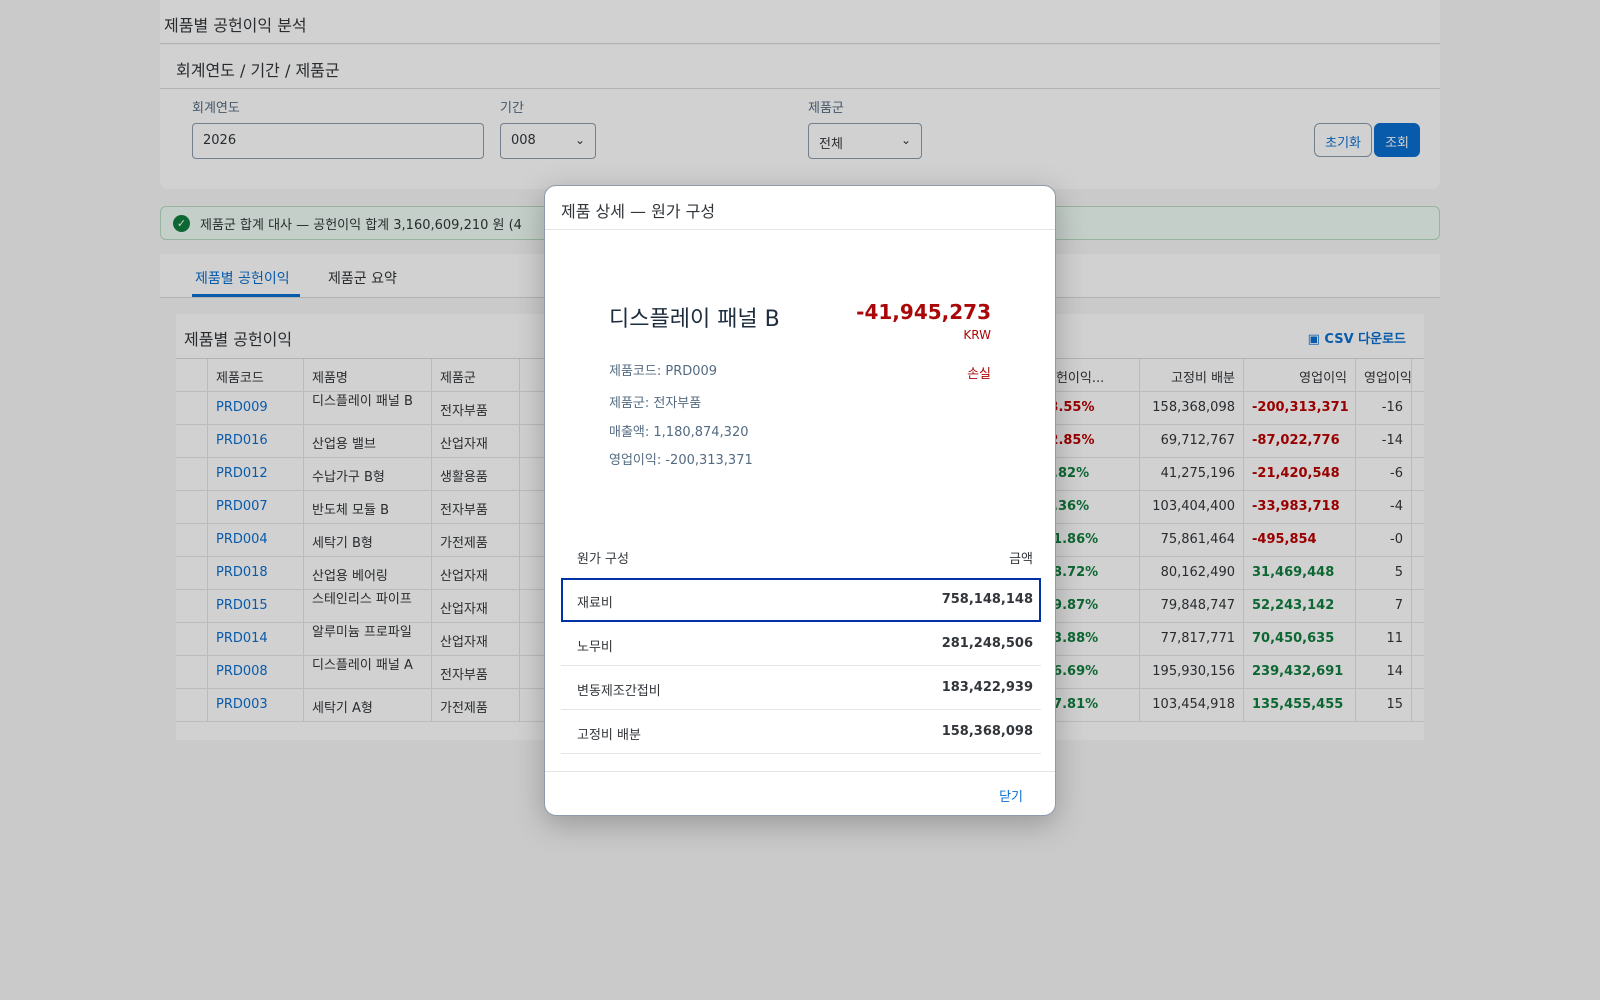  Describe the element at coordinates (977, 335) in the screenshot. I see `contribution-unit: KRW` at that location.